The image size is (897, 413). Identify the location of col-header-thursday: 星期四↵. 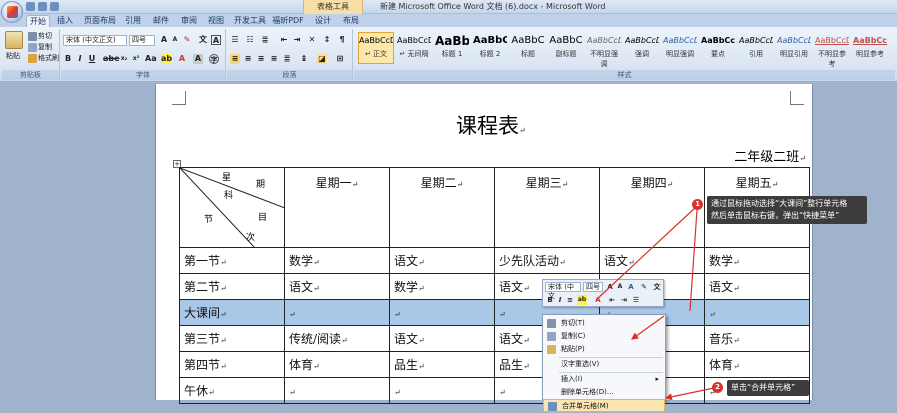
(652, 207).